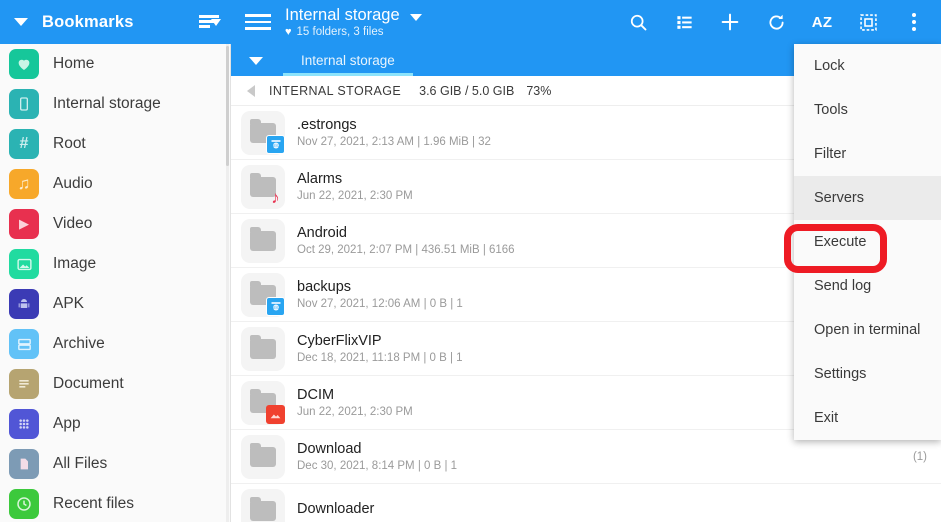 This screenshot has height=522, width=941. Describe the element at coordinates (776, 22) in the screenshot. I see `refresh-icon` at that location.